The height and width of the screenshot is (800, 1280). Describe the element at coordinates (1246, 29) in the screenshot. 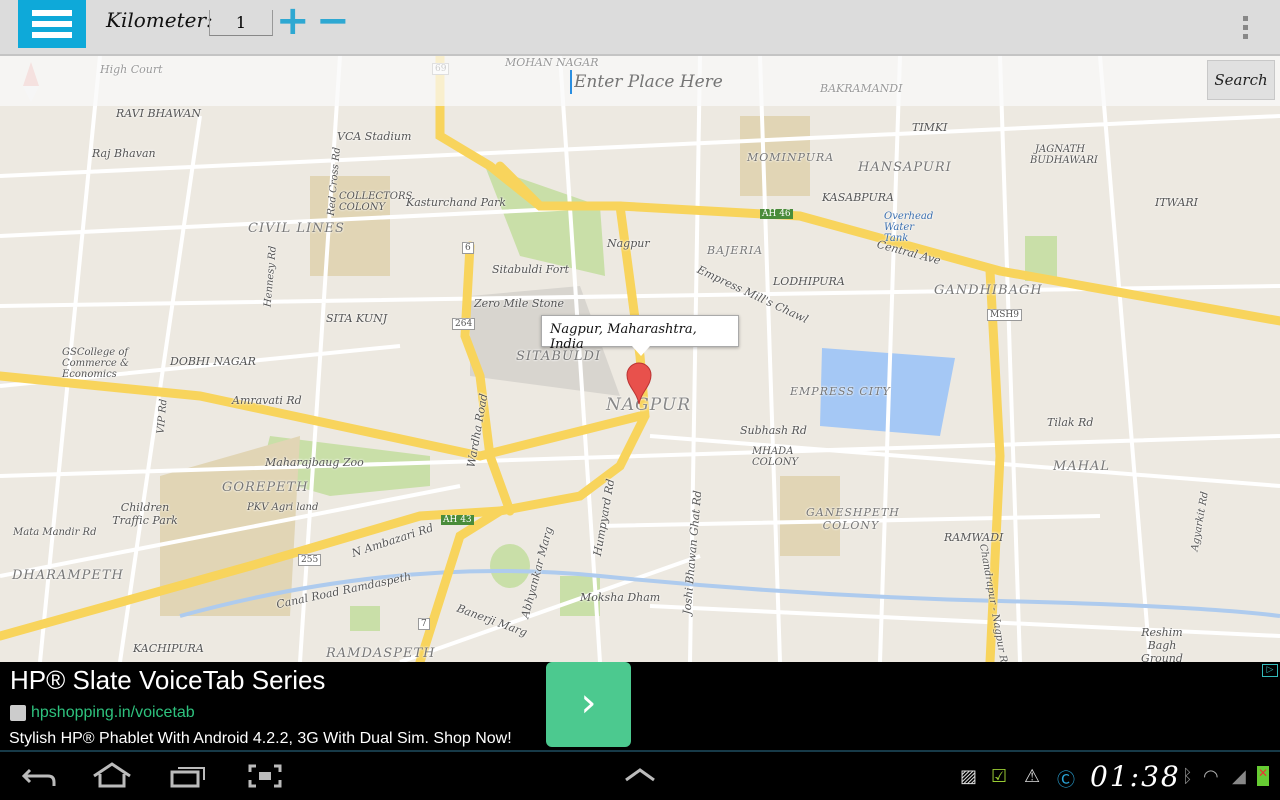

I see `overflow-menu-icon` at that location.